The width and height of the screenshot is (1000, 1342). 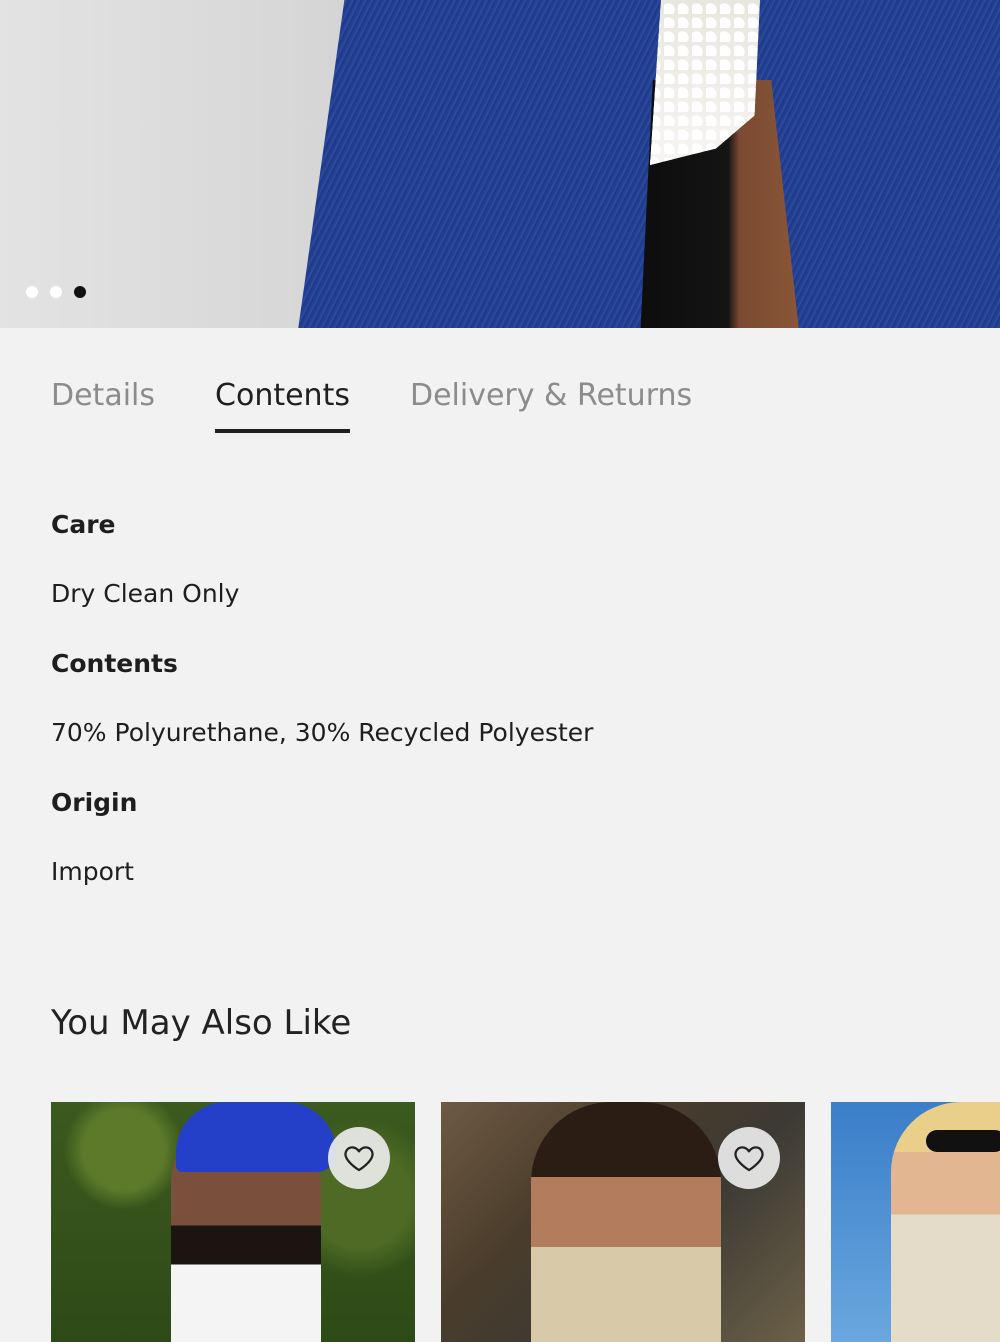 What do you see at coordinates (114, 663) in the screenshot?
I see `contents-label: Contents` at bounding box center [114, 663].